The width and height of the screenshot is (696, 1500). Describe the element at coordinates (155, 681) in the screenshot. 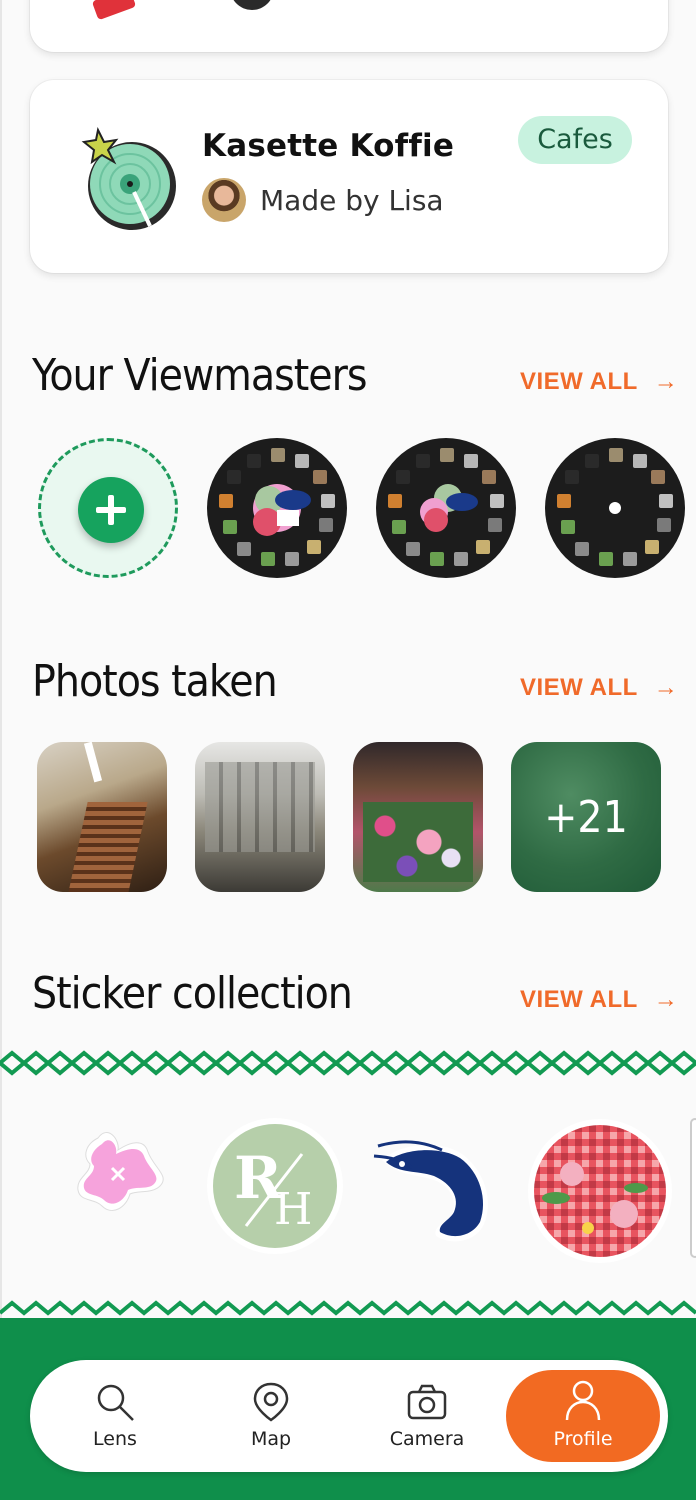

I see `section-title-photos: Photos taken` at that location.